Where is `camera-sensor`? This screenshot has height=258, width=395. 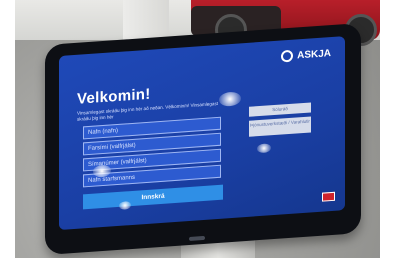
camera-sensor is located at coordinates (197, 238).